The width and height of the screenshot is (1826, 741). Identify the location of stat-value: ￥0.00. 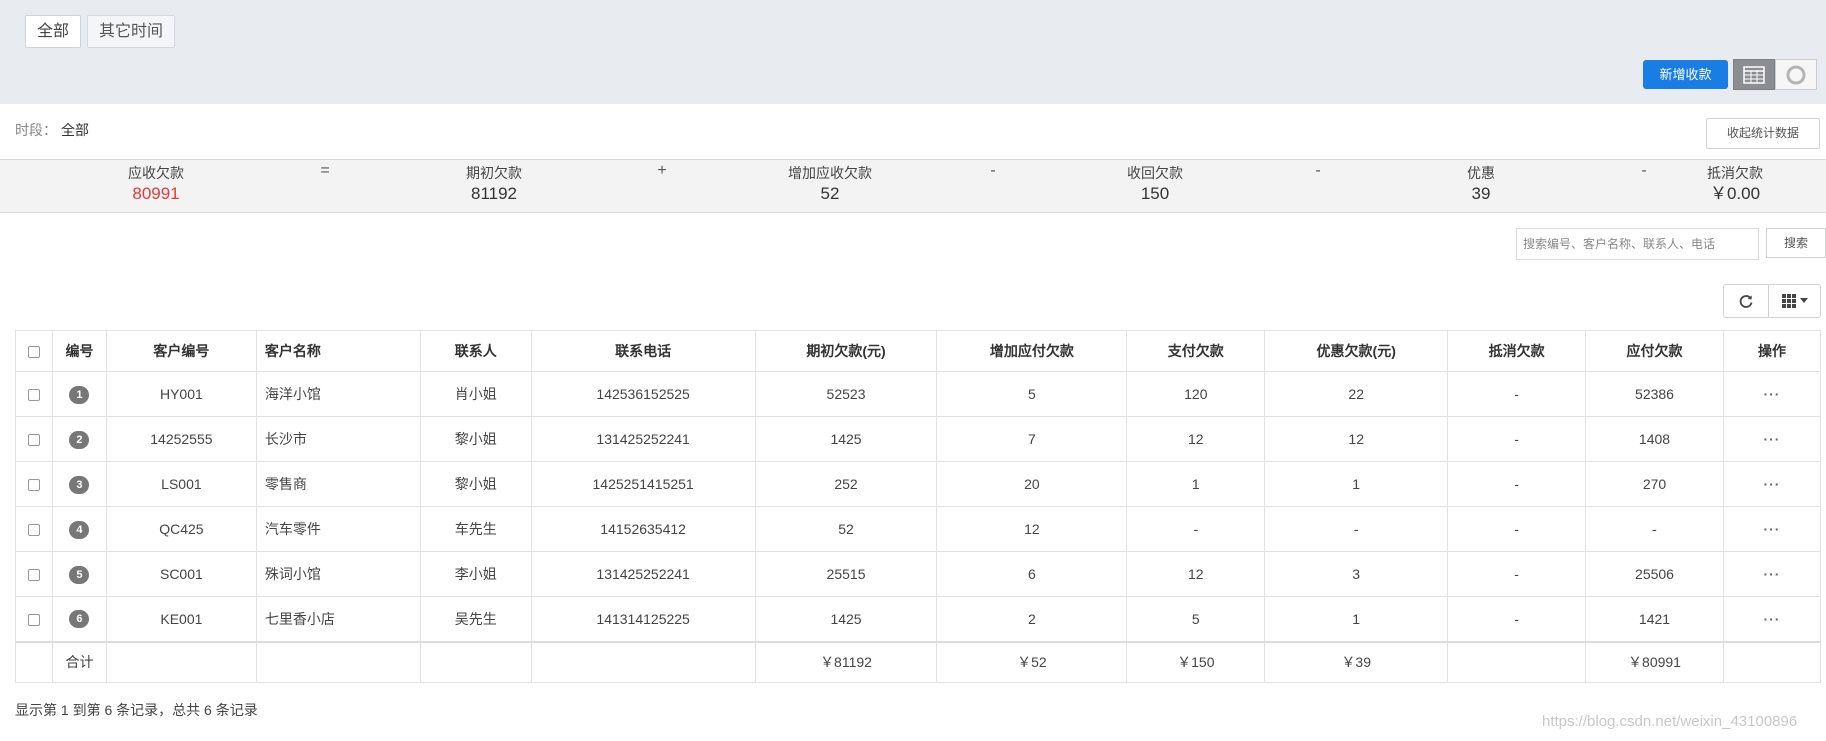
(1735, 193).